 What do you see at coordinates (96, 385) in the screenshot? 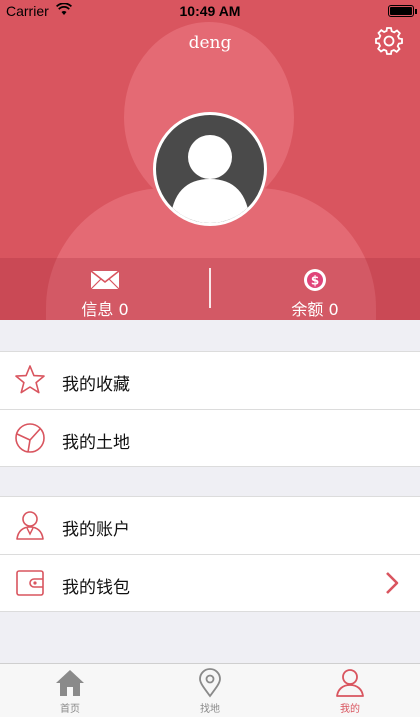
I see `menu-label-favorites: 我的收藏` at bounding box center [96, 385].